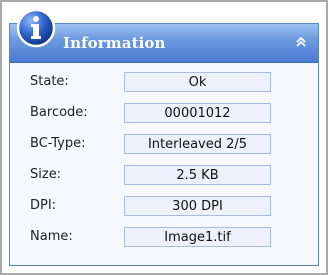 The image size is (328, 275). Describe the element at coordinates (46, 174) in the screenshot. I see `field-label: Size:` at that location.